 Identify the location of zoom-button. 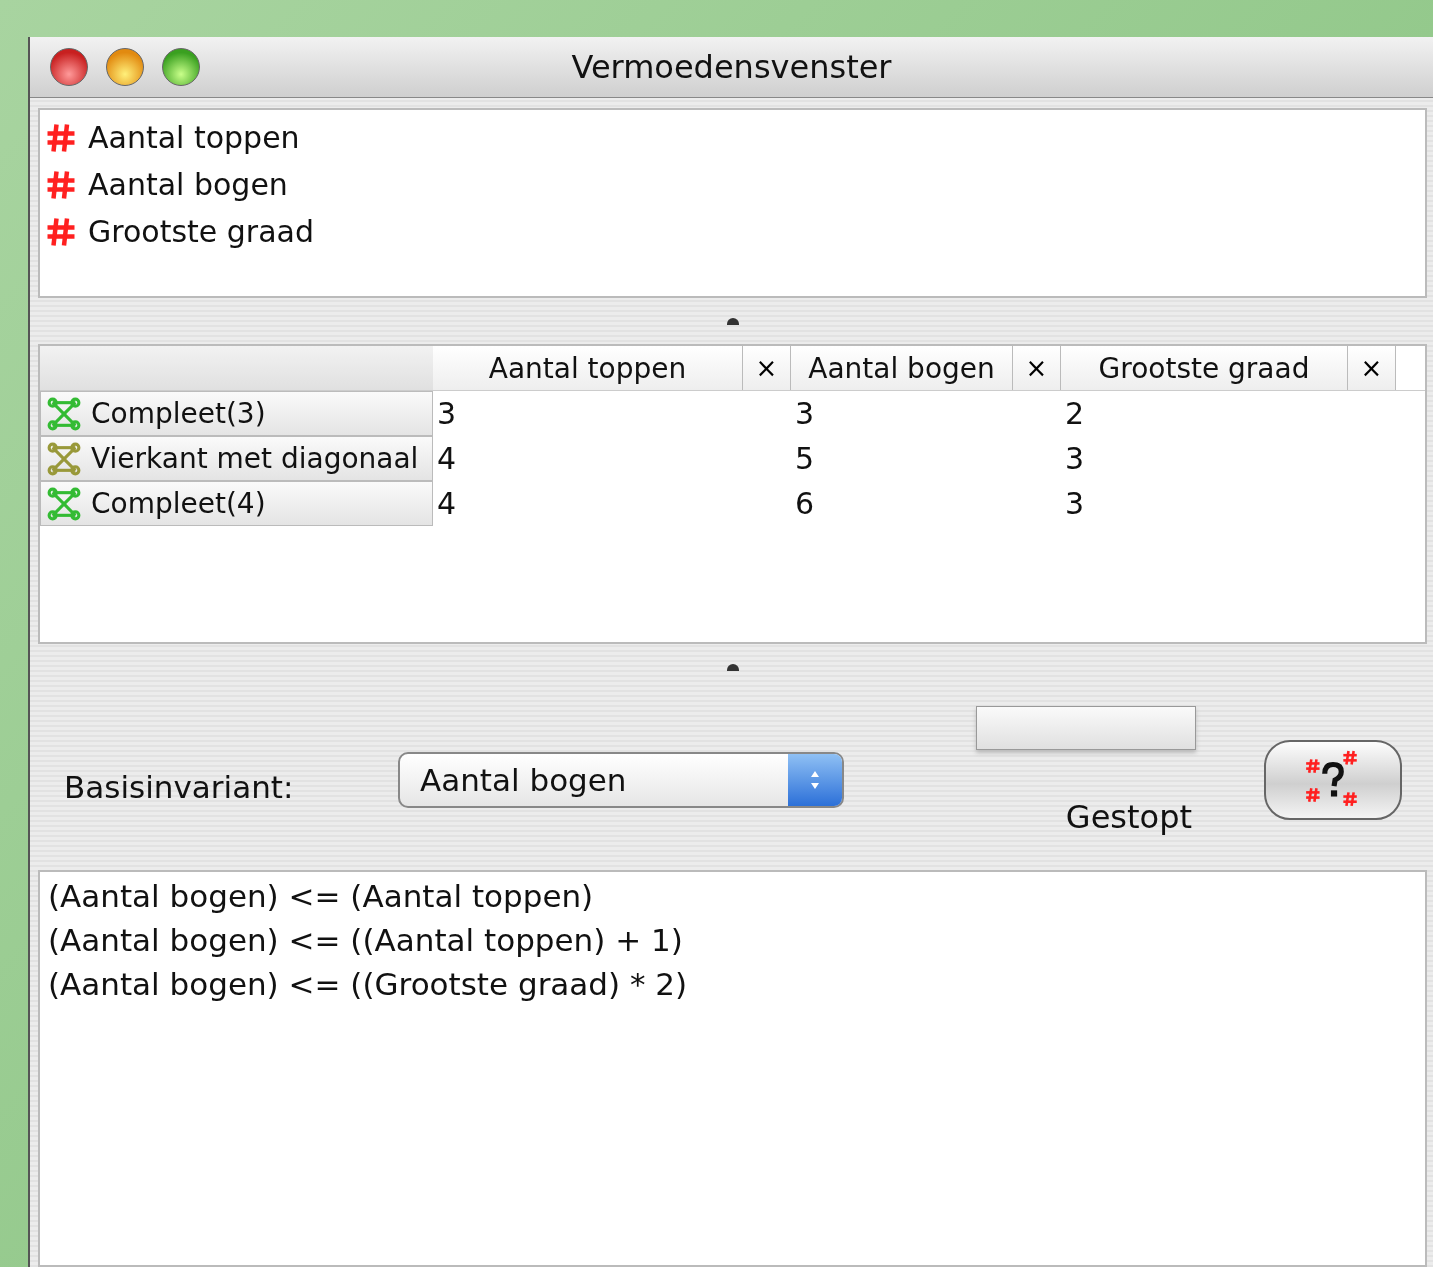
(181, 67).